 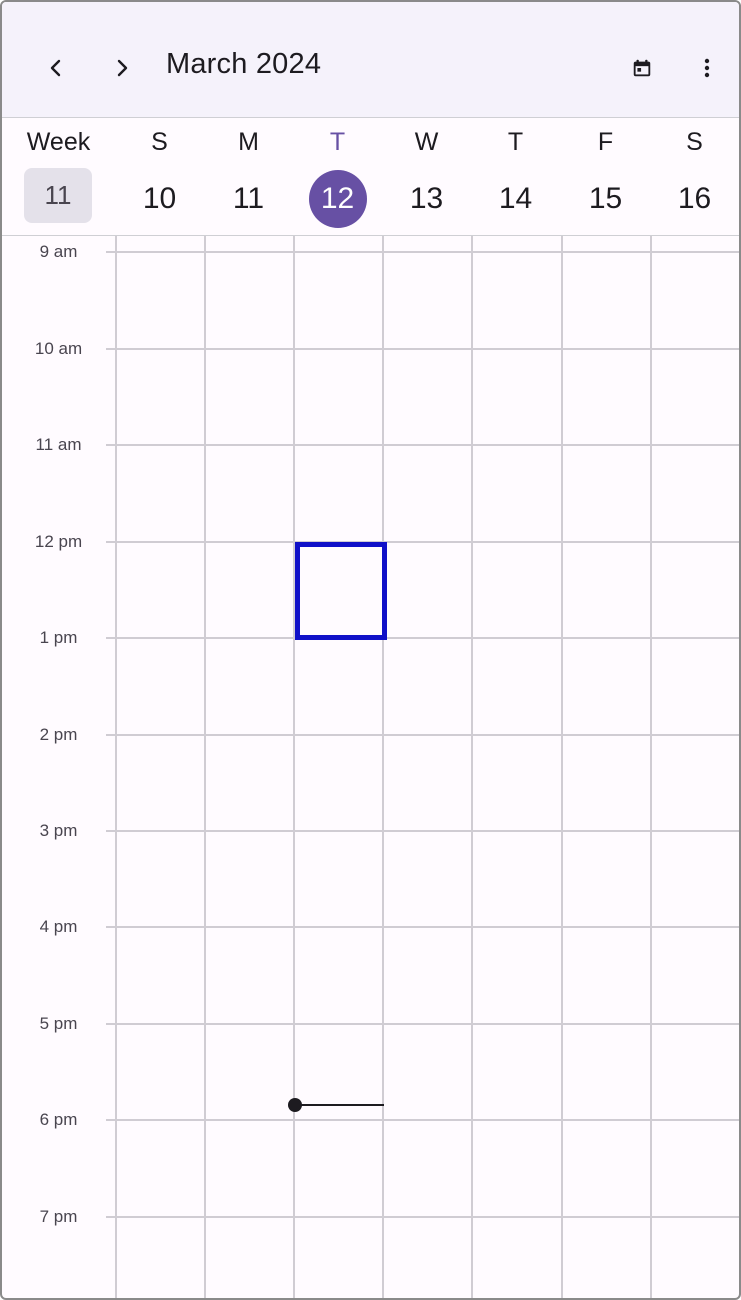 I want to click on selected-time-slot, so click(x=341, y=591).